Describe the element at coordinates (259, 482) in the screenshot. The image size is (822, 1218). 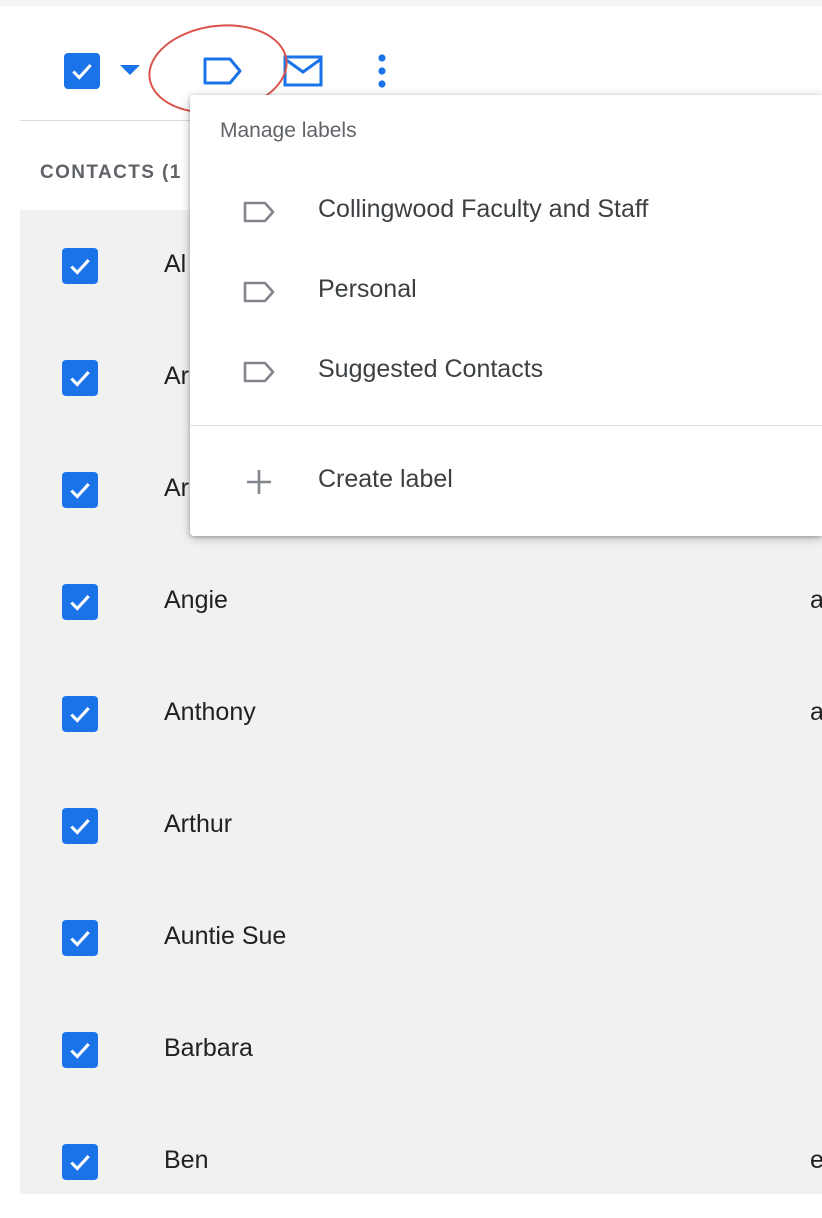
I see `plus-icon` at that location.